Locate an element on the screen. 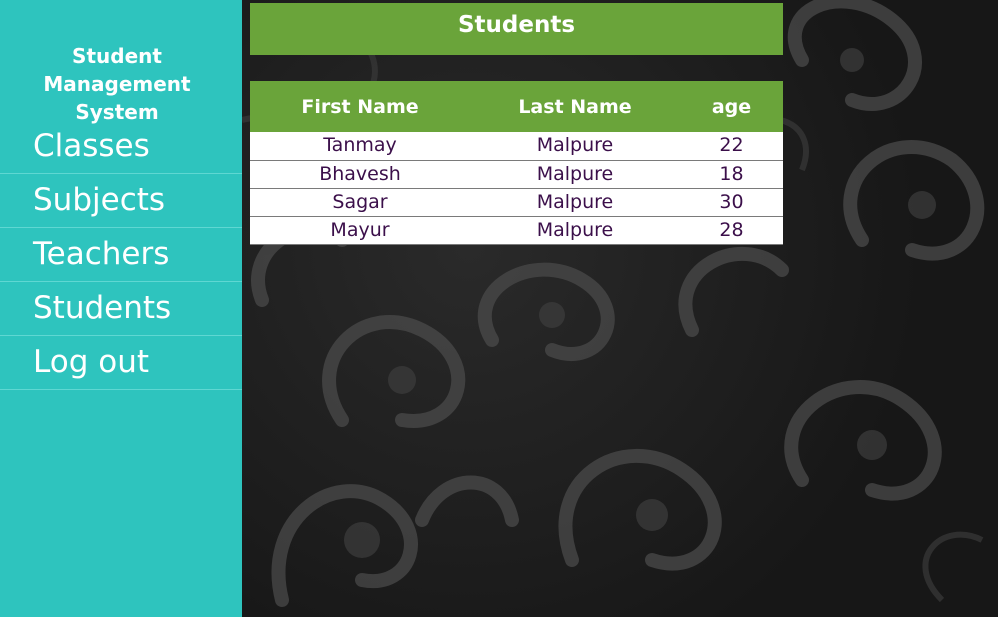 This screenshot has width=998, height=617. page-title: Students is located at coordinates (516, 29).